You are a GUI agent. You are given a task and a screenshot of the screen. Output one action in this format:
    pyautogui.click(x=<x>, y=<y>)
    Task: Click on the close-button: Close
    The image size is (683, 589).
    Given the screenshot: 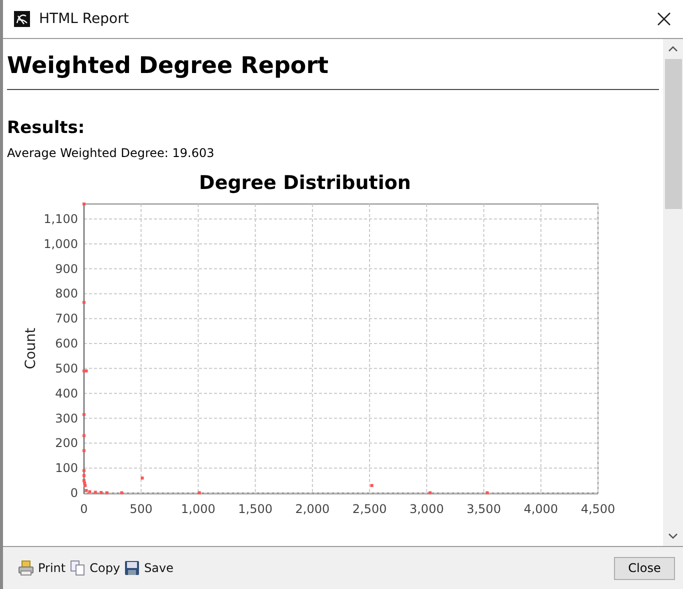 What is the action you would take?
    pyautogui.click(x=644, y=568)
    